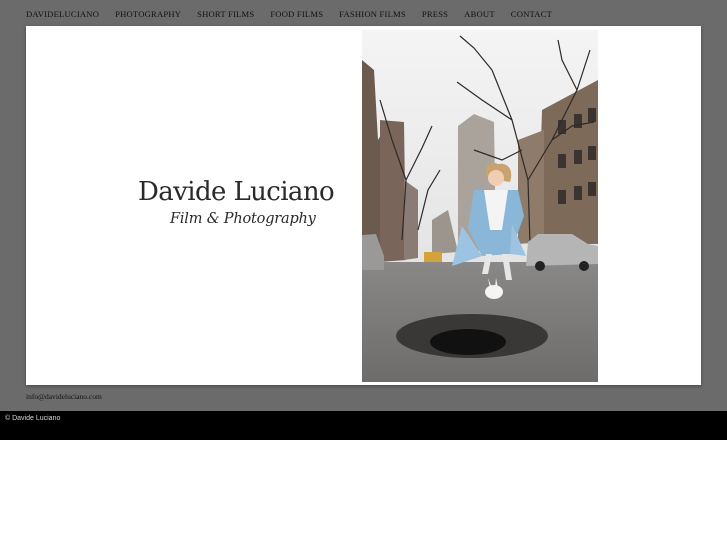 This screenshot has width=727, height=545. Describe the element at coordinates (435, 14) in the screenshot. I see `nav-item-press: PRESS` at that location.